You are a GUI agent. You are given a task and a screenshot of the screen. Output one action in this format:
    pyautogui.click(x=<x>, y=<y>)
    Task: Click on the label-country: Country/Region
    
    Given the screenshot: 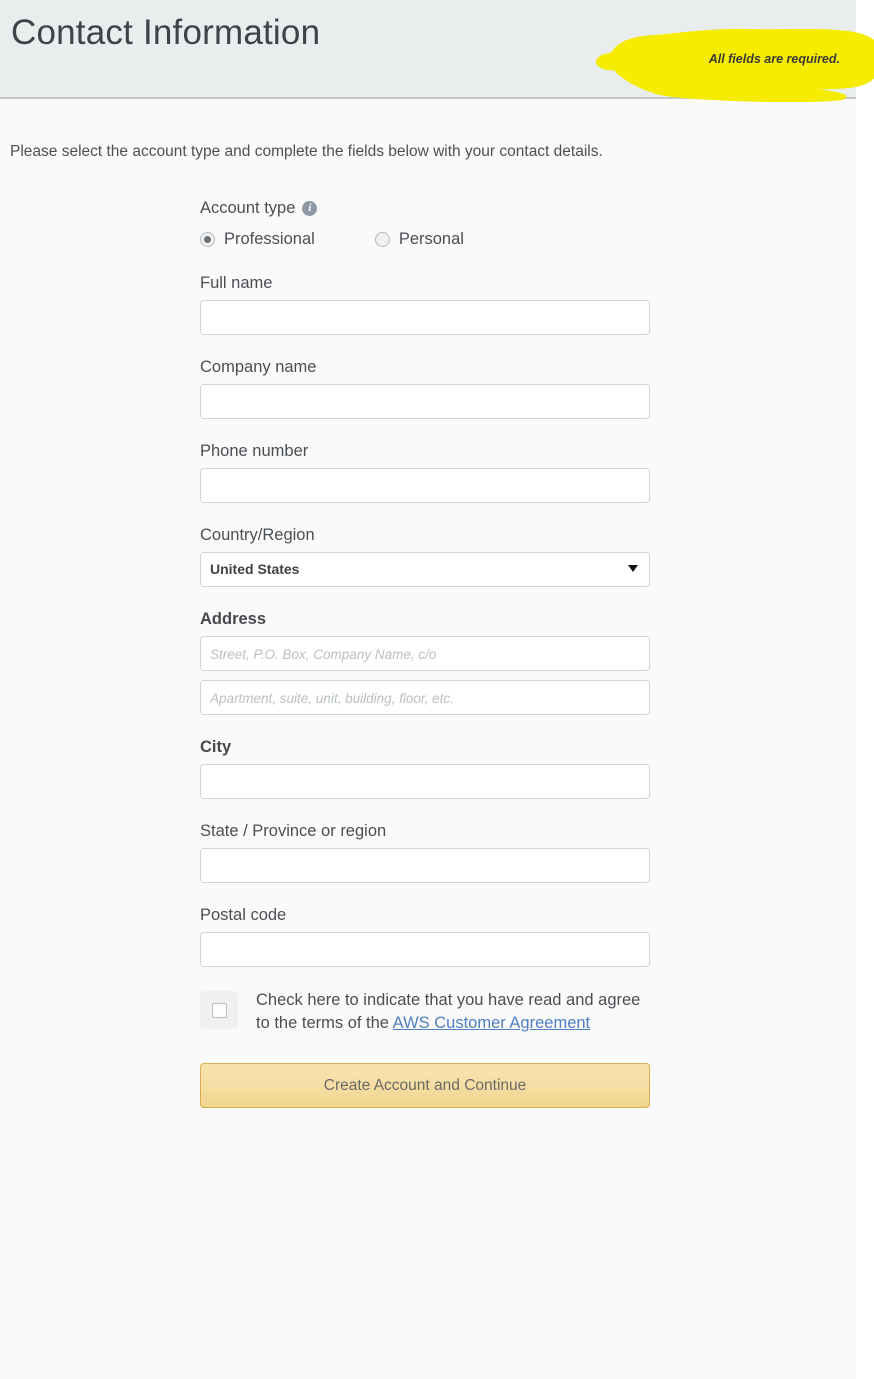 What is the action you would take?
    pyautogui.click(x=257, y=535)
    